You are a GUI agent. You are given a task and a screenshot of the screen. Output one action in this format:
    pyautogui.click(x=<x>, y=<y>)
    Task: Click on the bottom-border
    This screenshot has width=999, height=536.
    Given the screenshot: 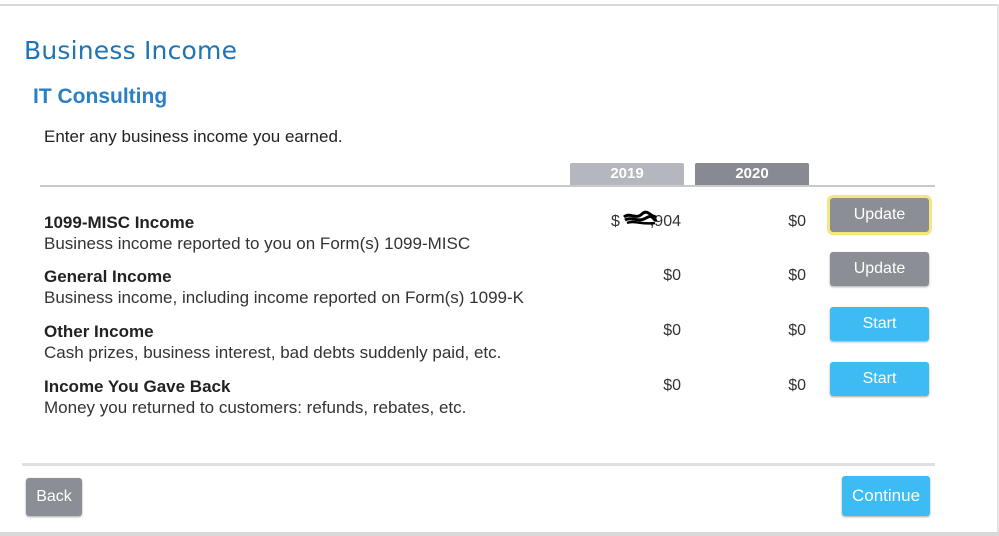 What is the action you would take?
    pyautogui.click(x=499, y=534)
    